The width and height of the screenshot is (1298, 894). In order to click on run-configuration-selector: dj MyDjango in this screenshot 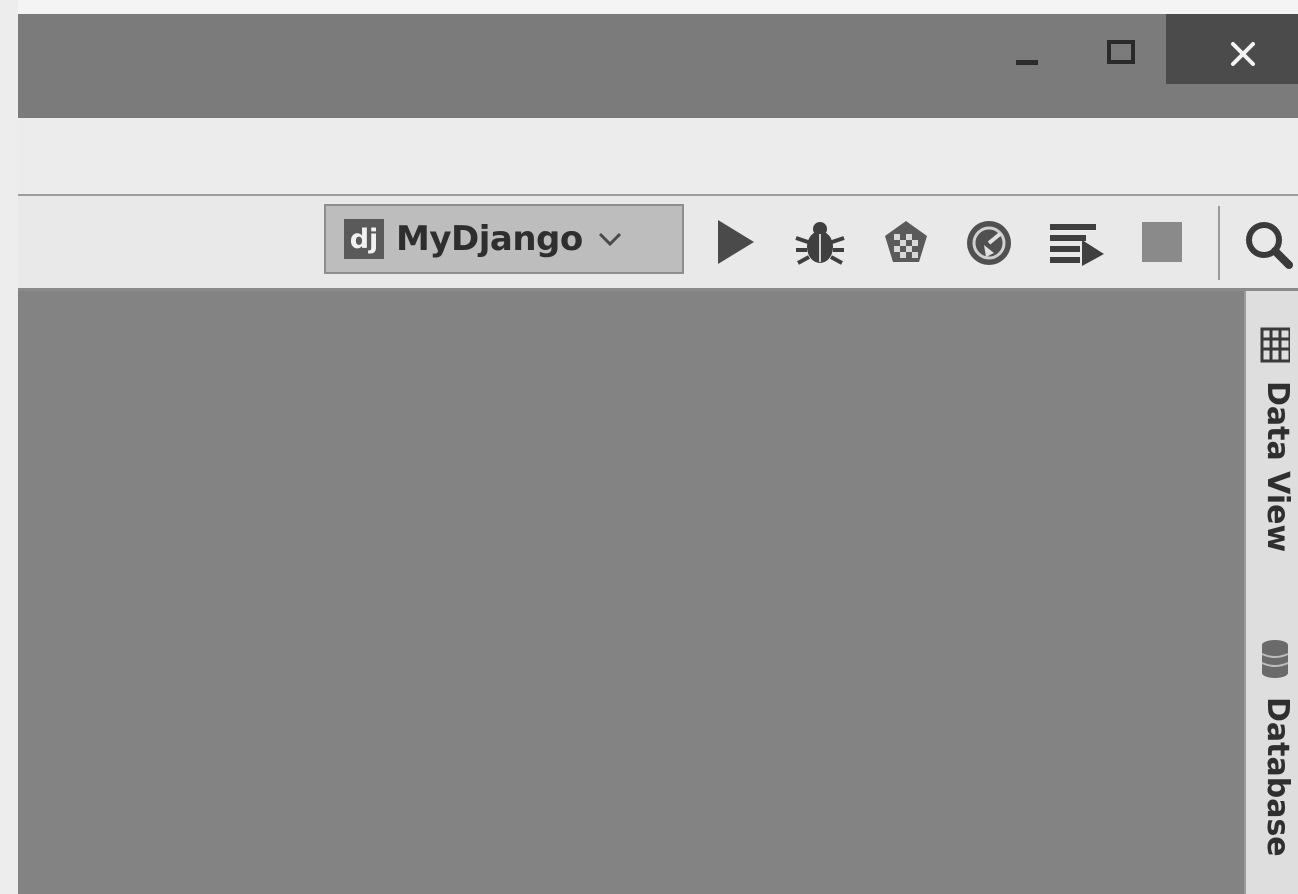, I will do `click(504, 239)`.